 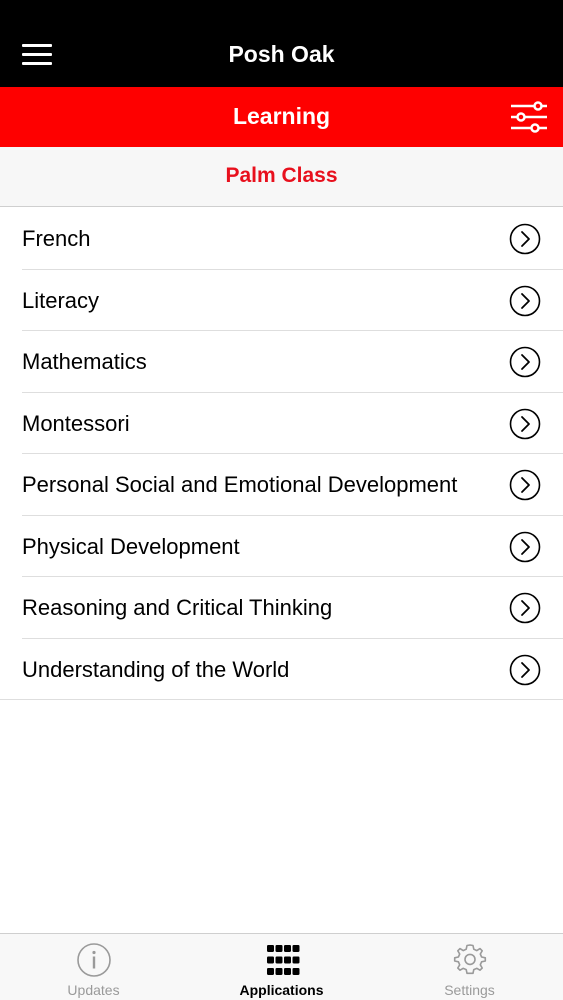 I want to click on list-item-literacy: Literacy, so click(x=281, y=301).